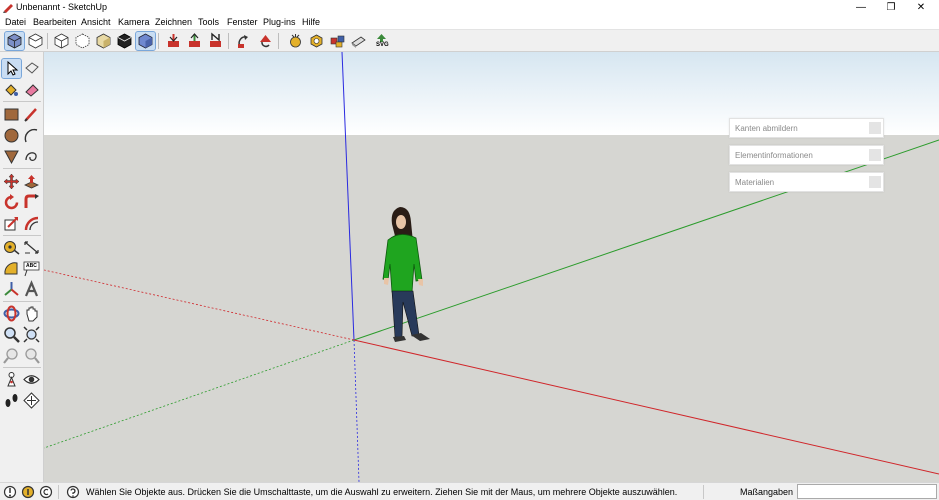  Describe the element at coordinates (279, 22) in the screenshot. I see `menu-plugins: Plug-ins` at that location.